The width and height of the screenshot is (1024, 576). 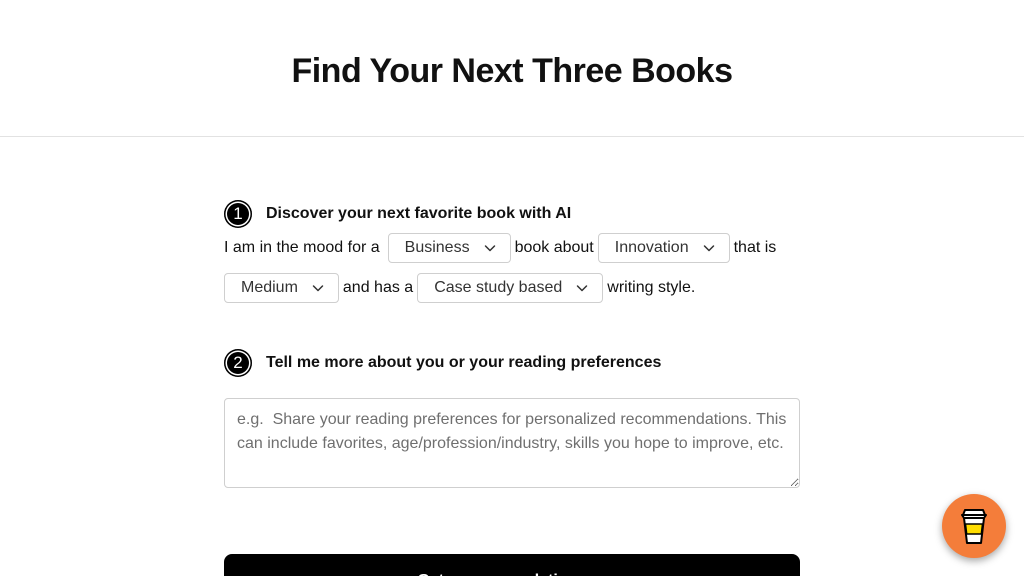 I want to click on writing-style-text: writing style., so click(x=651, y=287).